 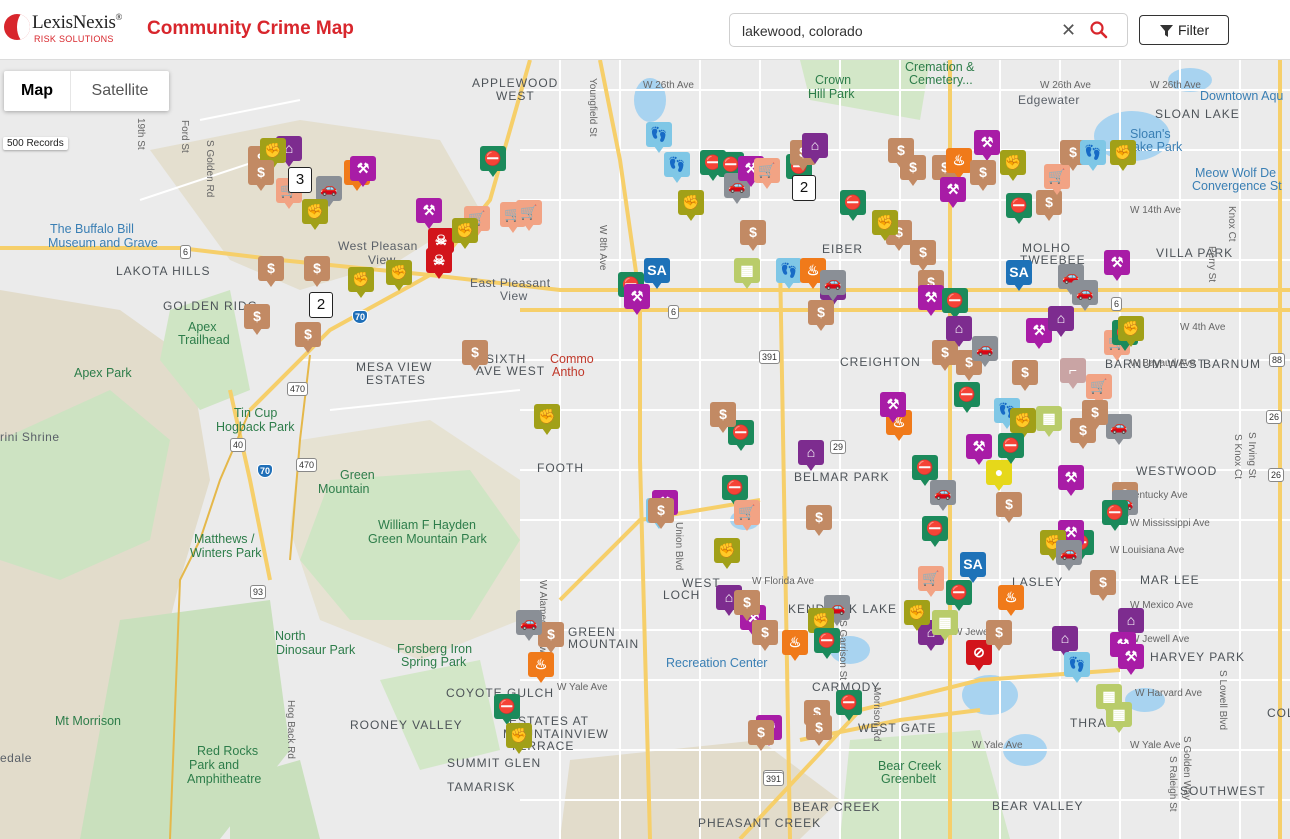 I want to click on homicide-marker: ☠, so click(x=439, y=263).